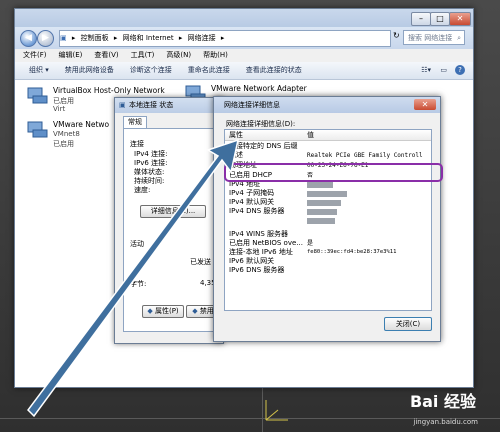 The image size is (500, 432). I want to click on watermark-logo: Bai 经验, so click(442, 401).